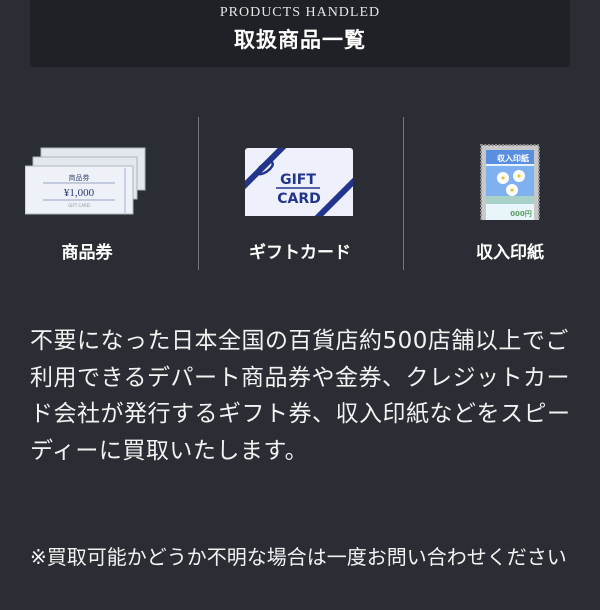 Image resolution: width=600 pixels, height=610 pixels. Describe the element at coordinates (79, 205) in the screenshot. I see `svg-text: GIFT CARD` at that location.